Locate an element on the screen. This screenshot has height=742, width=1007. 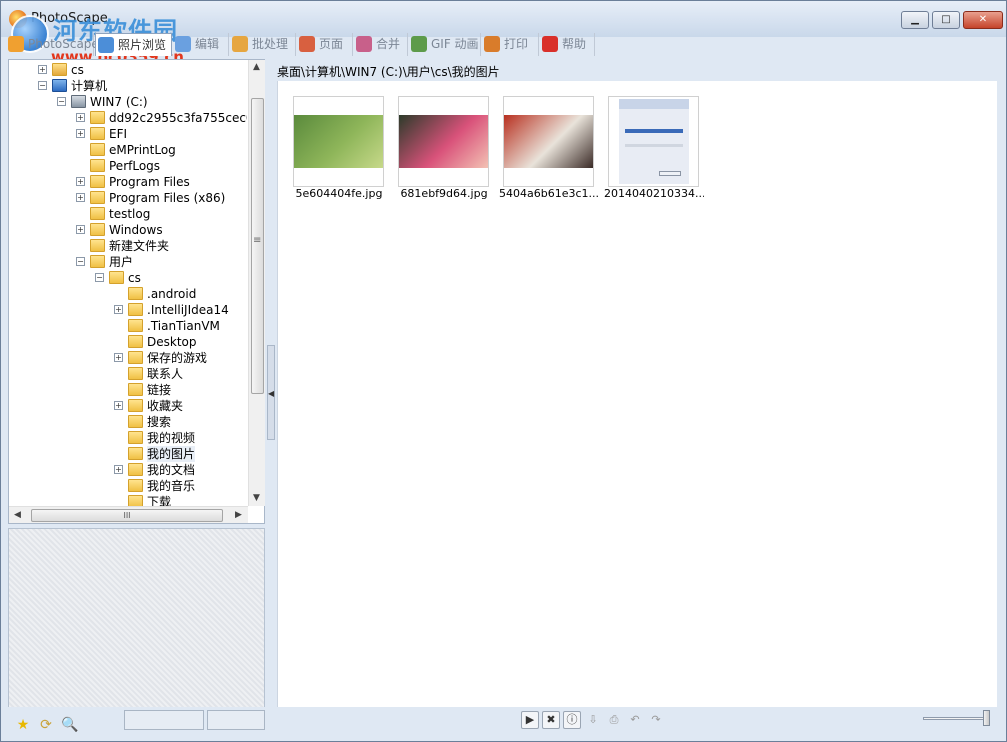
tree-node-label: Program Files is located at coordinates (149, 182).